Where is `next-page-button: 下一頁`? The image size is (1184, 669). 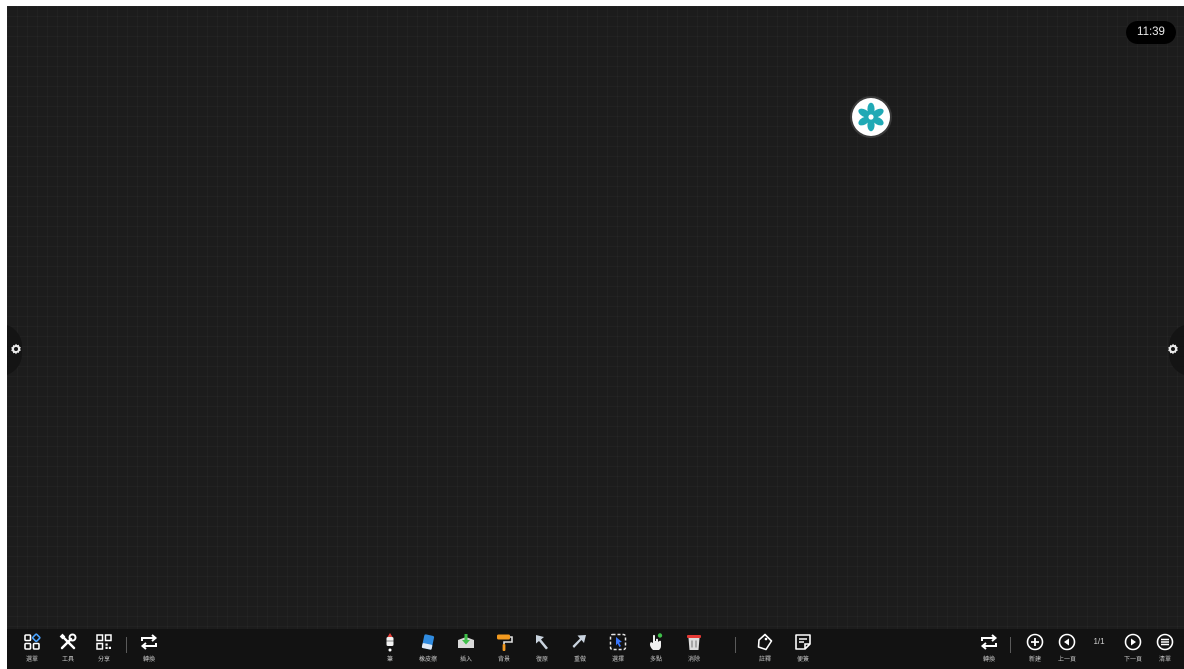 next-page-button: 下一頁 is located at coordinates (1133, 650).